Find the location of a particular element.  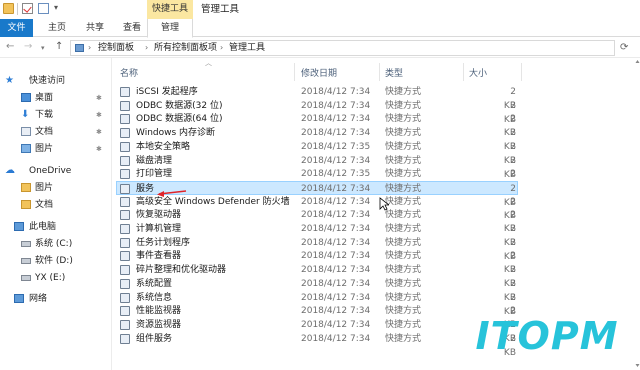

window-title: 管理工具 is located at coordinates (220, 9).